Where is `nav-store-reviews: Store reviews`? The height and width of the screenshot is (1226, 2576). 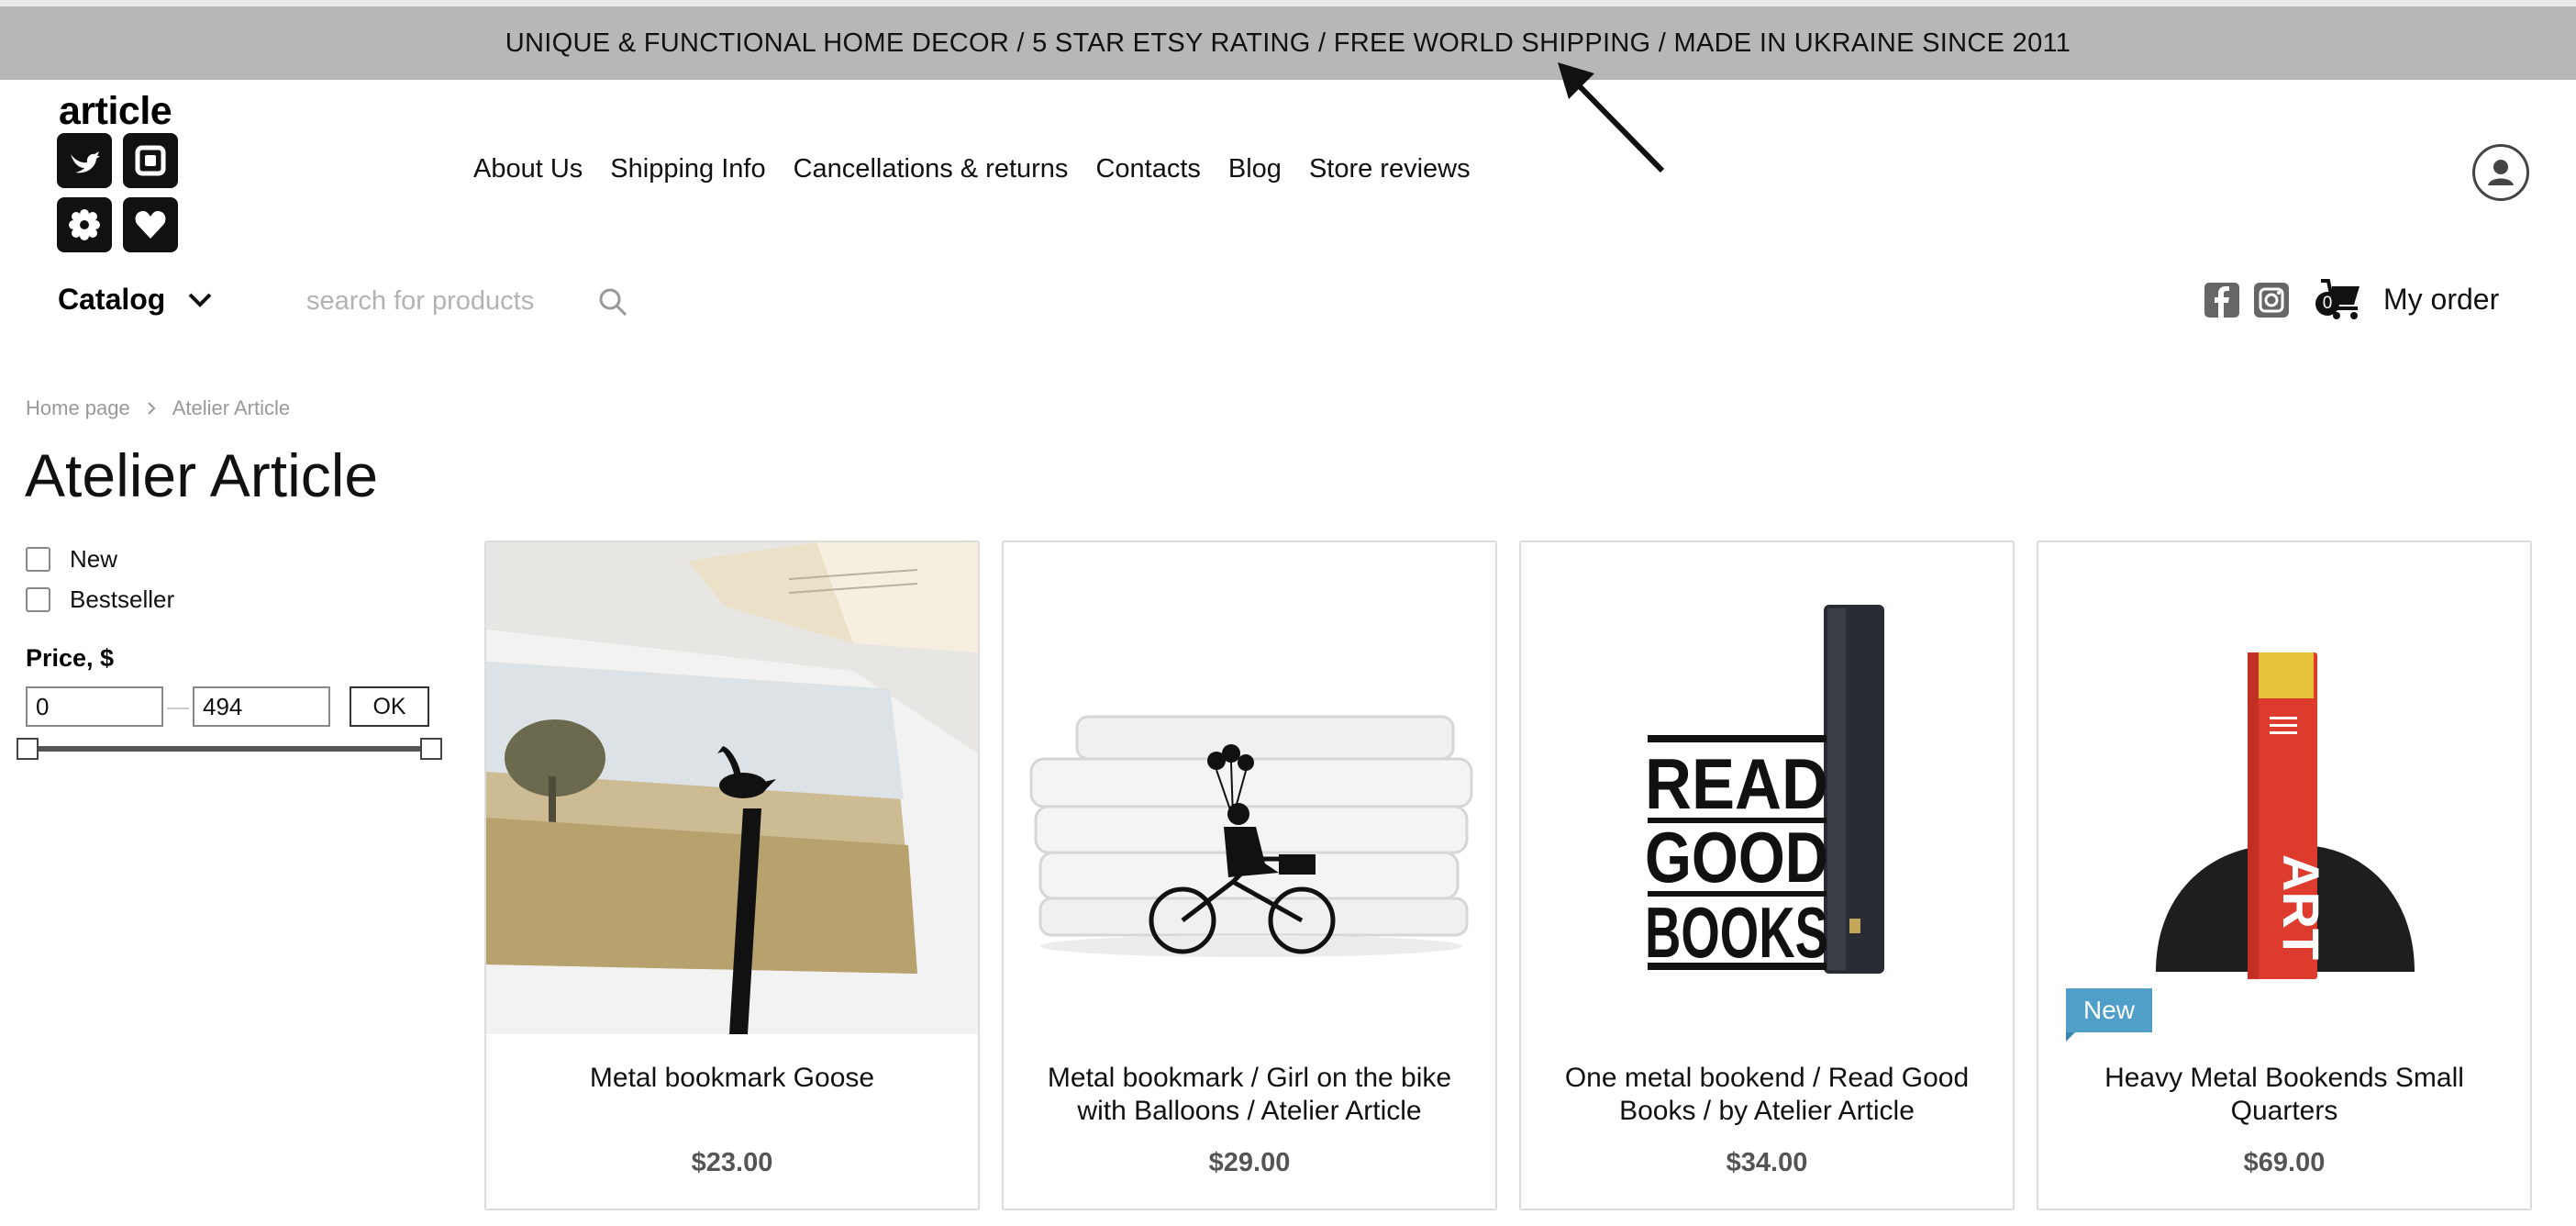
nav-store-reviews: Store reviews is located at coordinates (1390, 169).